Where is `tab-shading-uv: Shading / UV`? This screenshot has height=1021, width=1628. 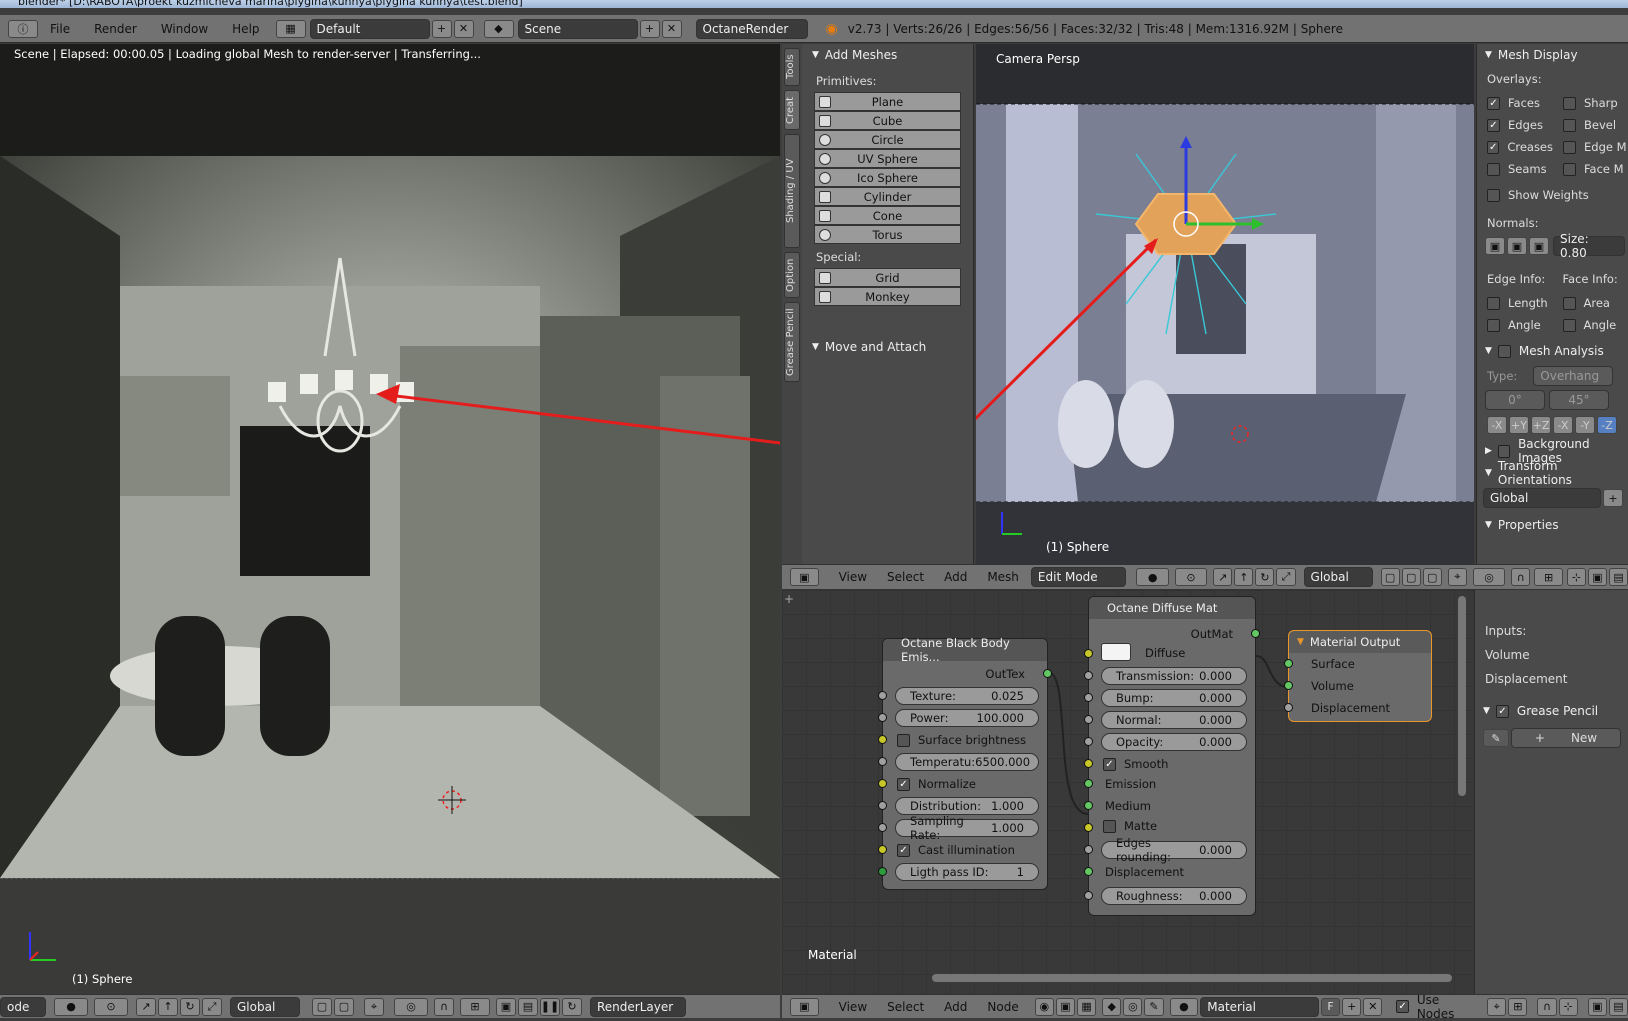 tab-shading-uv: Shading / UV is located at coordinates (792, 191).